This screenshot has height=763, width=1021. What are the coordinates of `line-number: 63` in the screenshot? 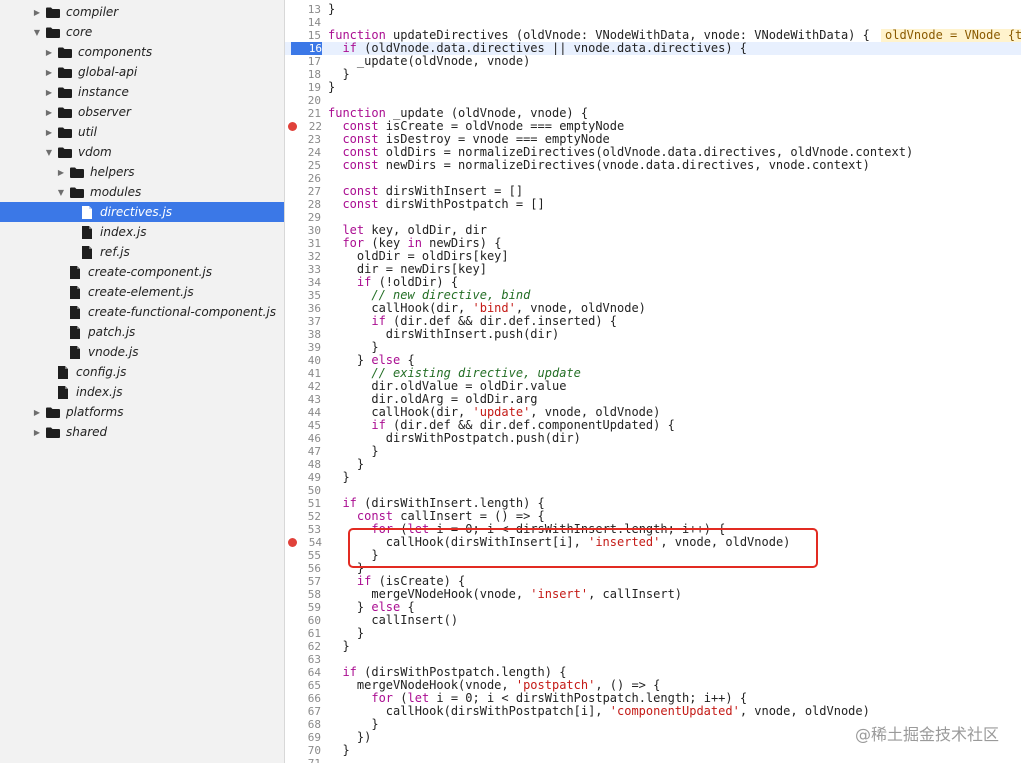 It's located at (303, 659).